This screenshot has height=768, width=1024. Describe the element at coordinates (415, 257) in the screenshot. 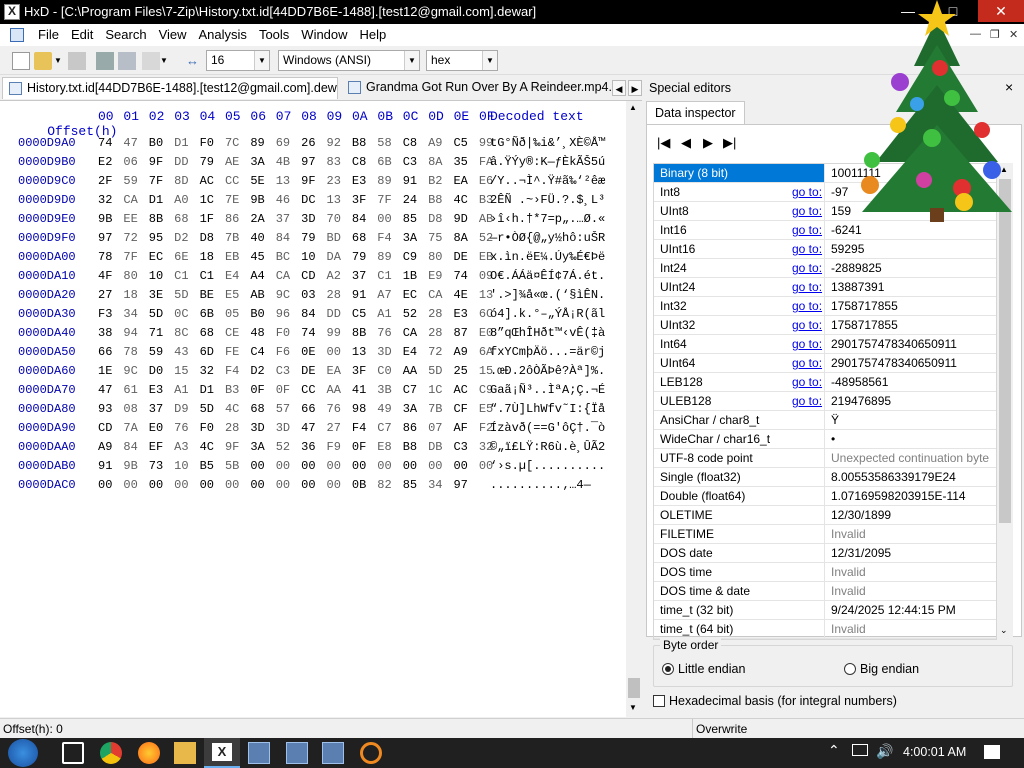

I see `hex-byte: C9` at that location.